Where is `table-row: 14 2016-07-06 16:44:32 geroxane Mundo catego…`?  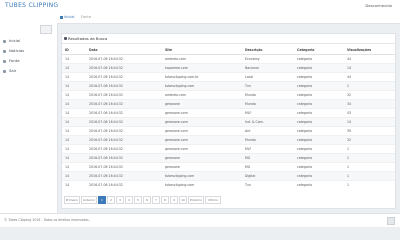
table-row: 14 2016-07-06 16:44:32 geroxane Mundo catego… is located at coordinates (228, 104).